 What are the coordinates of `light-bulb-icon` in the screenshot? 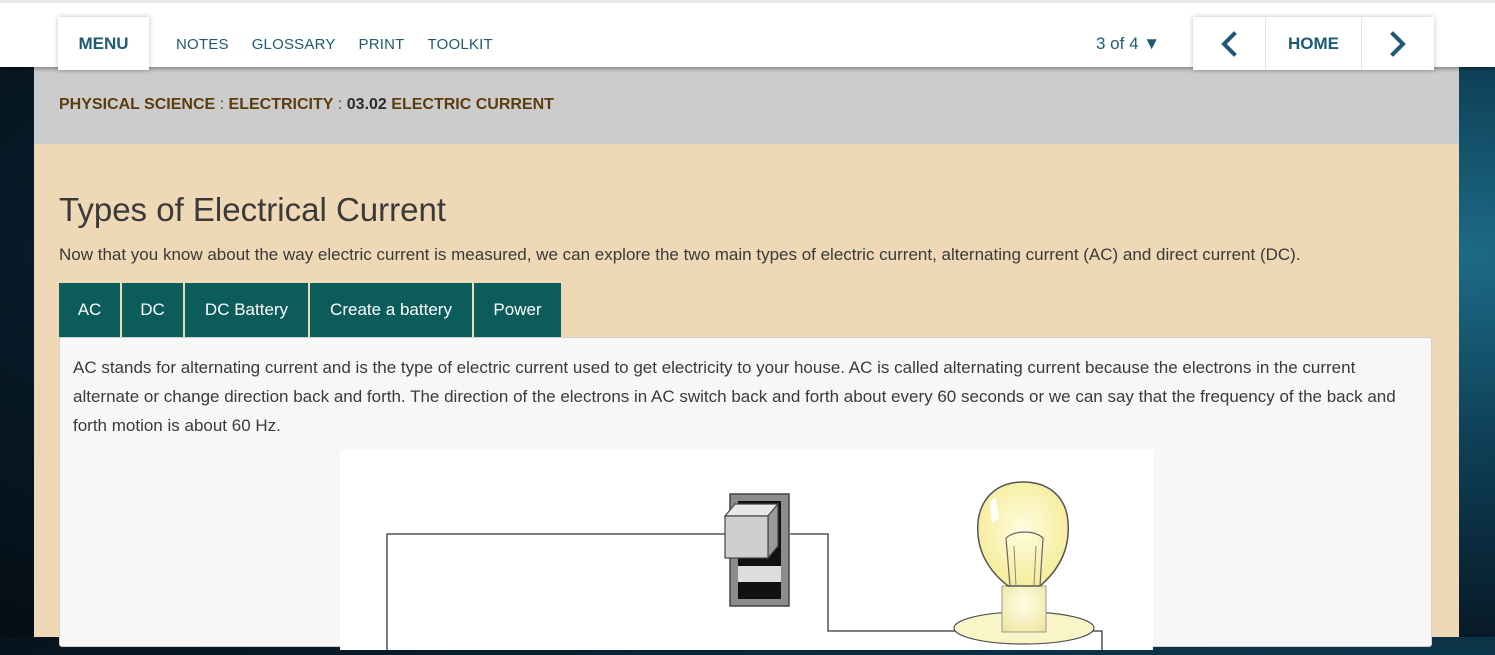 It's located at (1024, 563).